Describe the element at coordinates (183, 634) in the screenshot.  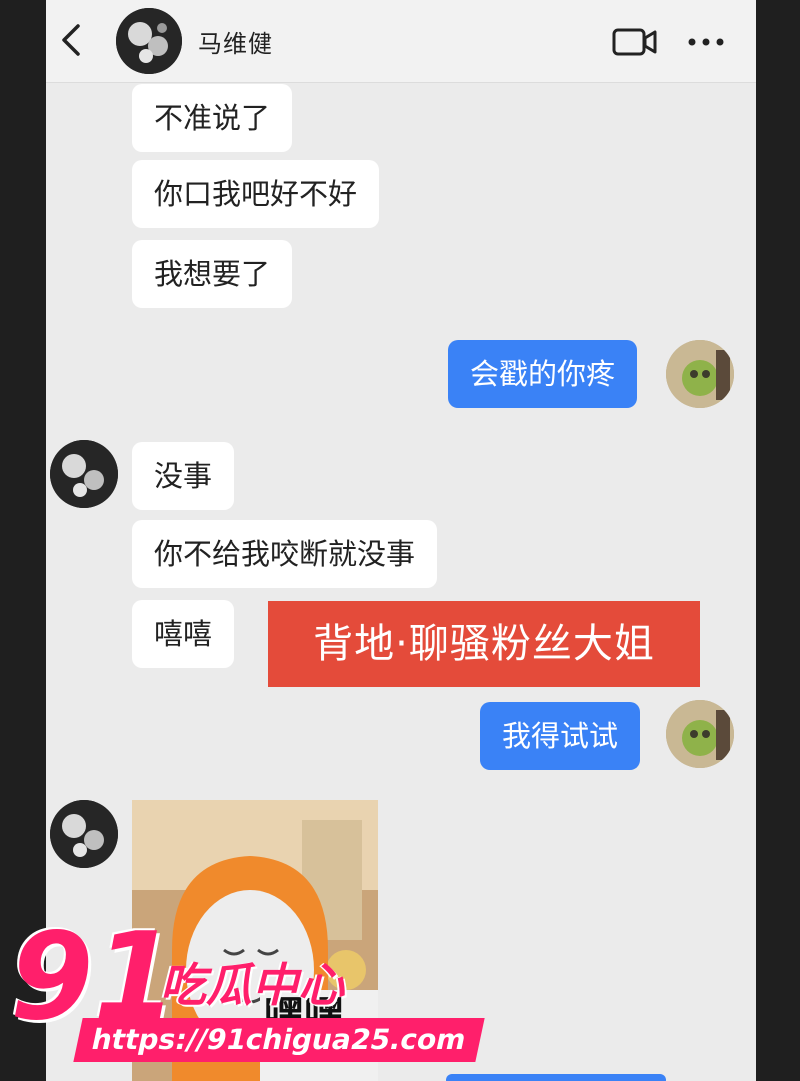
I see `message-bubble-incoming: 嘻嘻` at that location.